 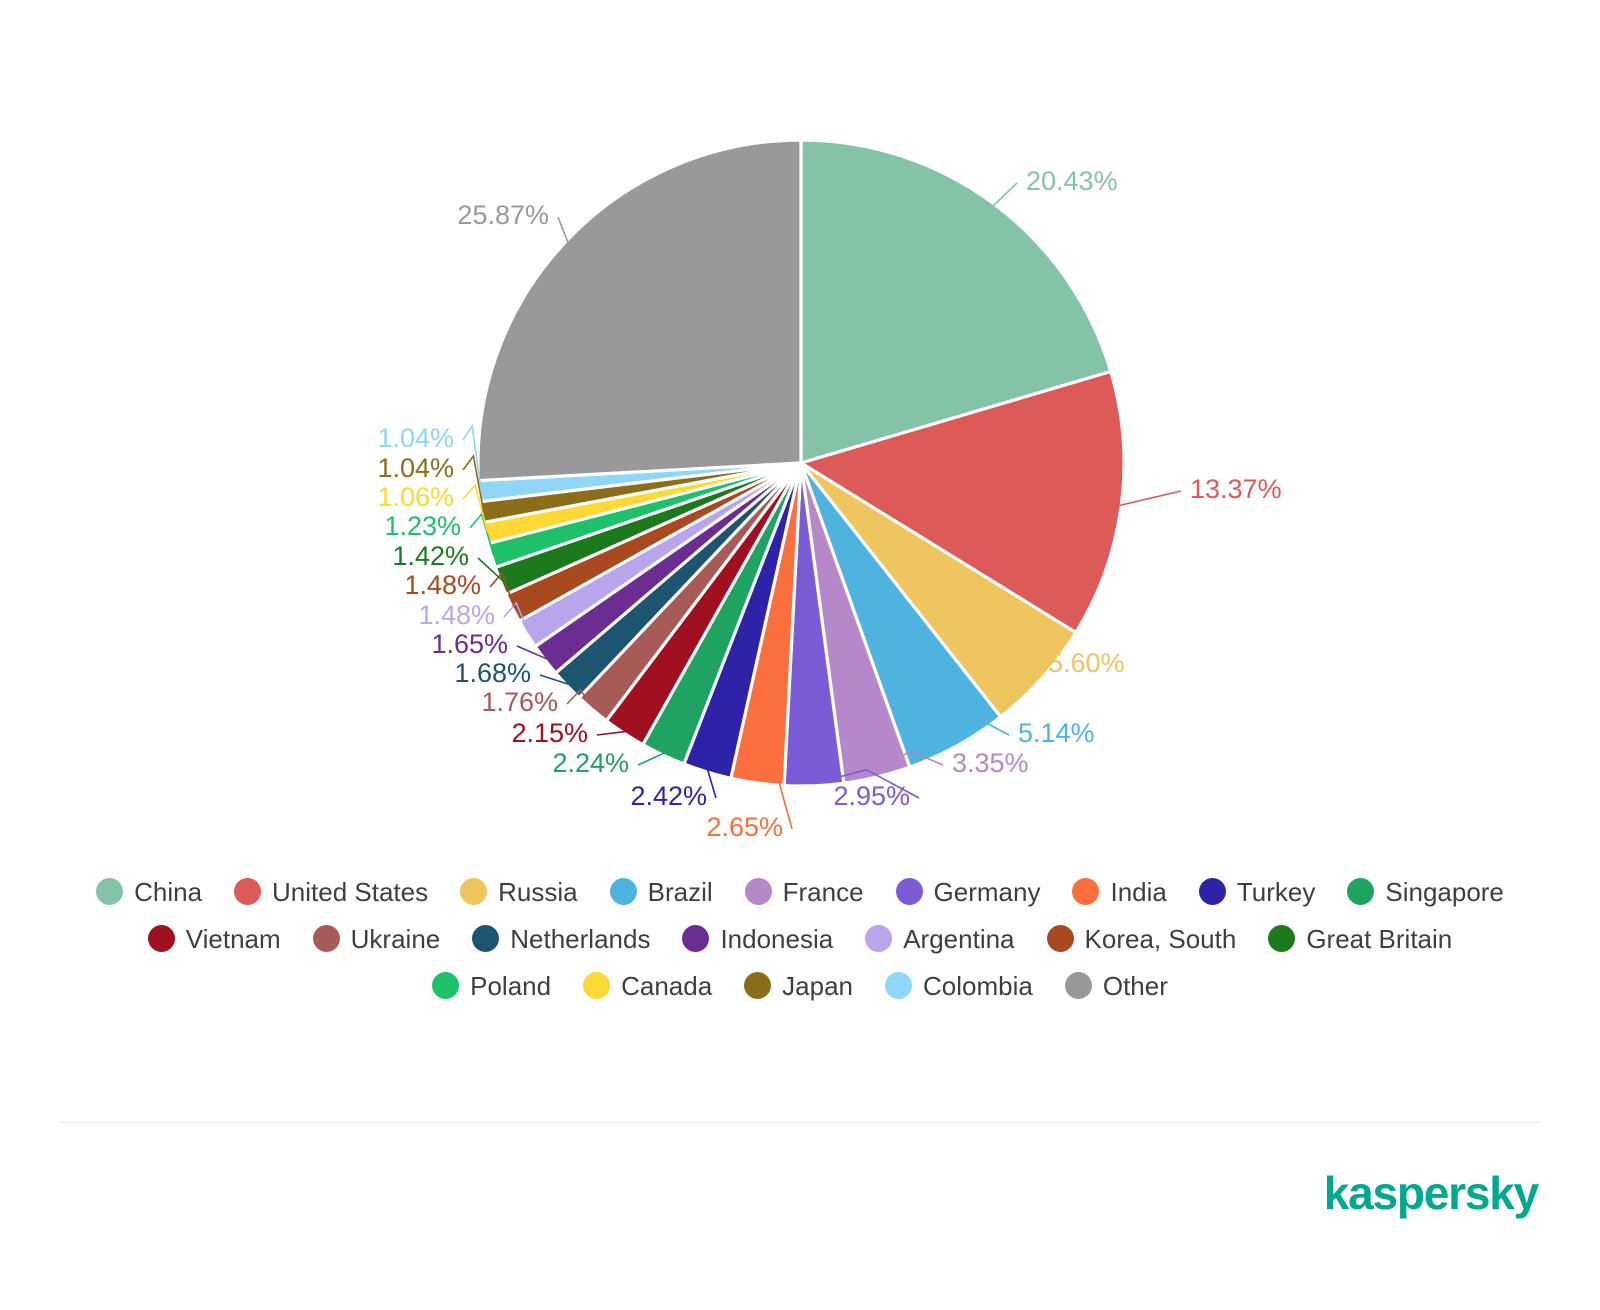 I want to click on legend-item-label: Colombia, so click(x=978, y=985).